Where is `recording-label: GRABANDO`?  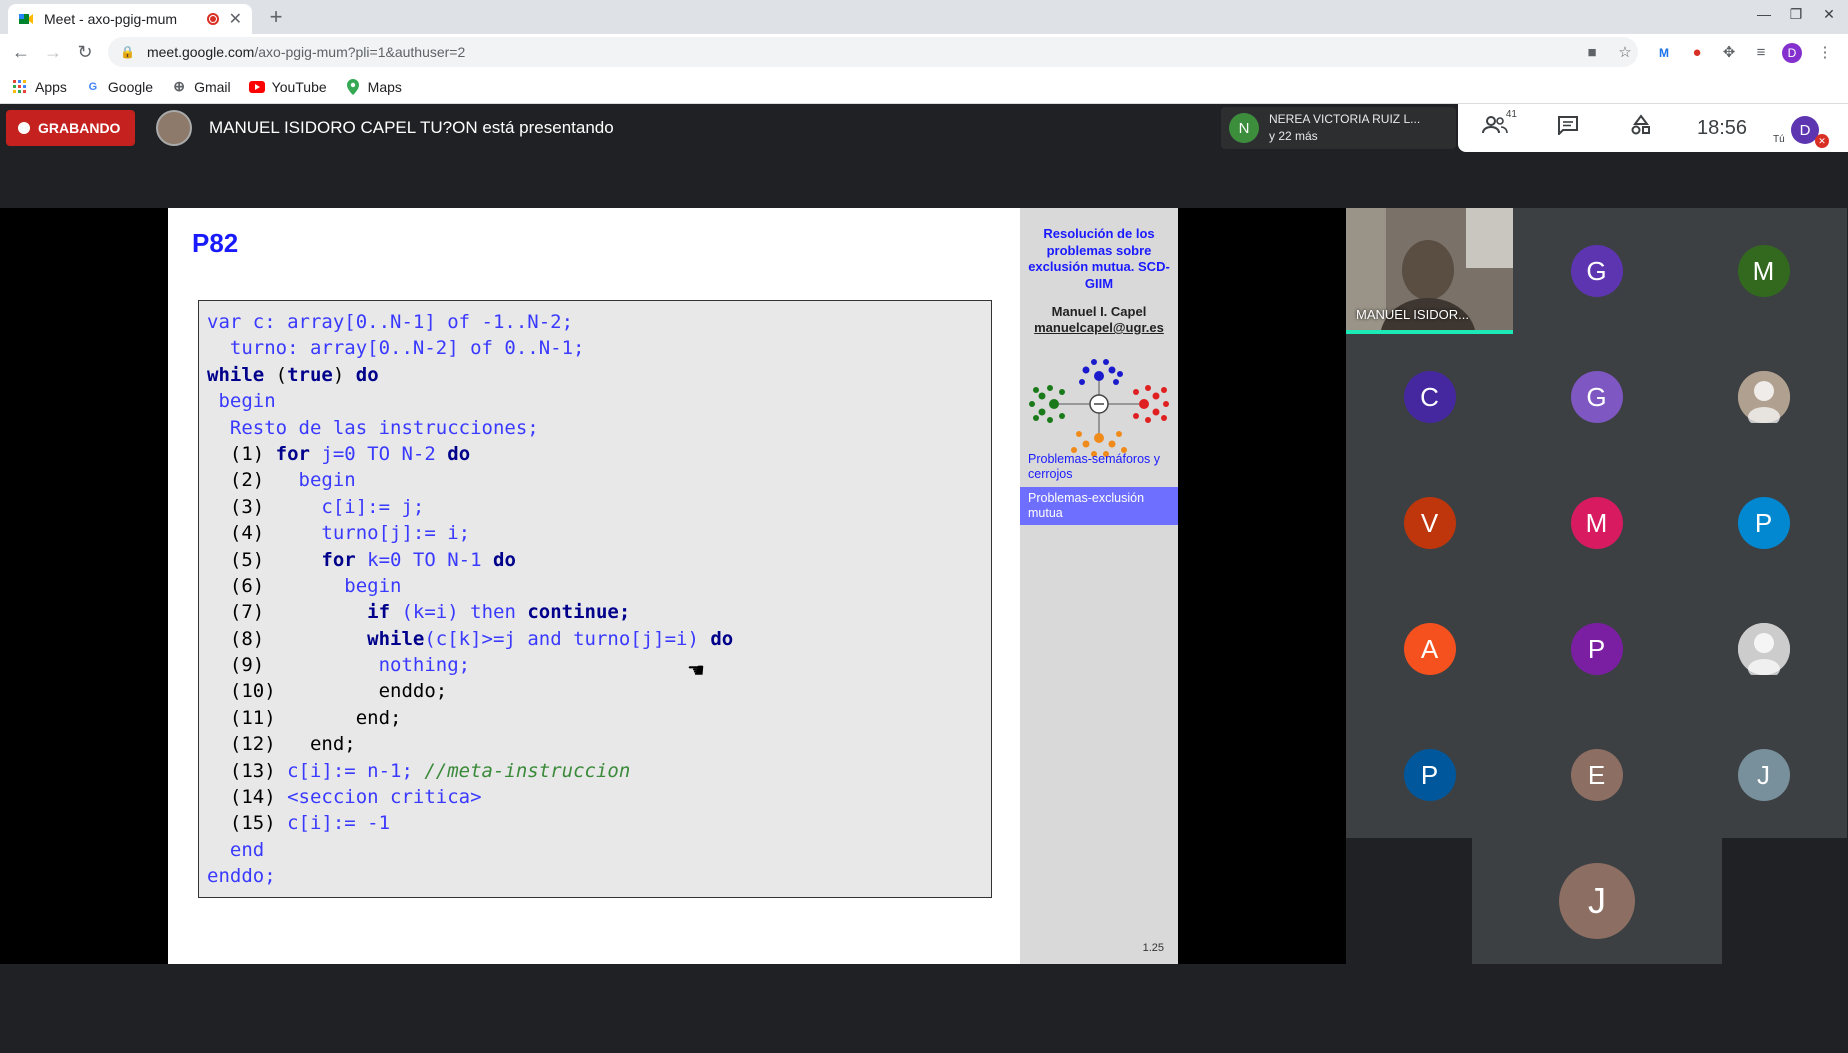 recording-label: GRABANDO is located at coordinates (79, 128).